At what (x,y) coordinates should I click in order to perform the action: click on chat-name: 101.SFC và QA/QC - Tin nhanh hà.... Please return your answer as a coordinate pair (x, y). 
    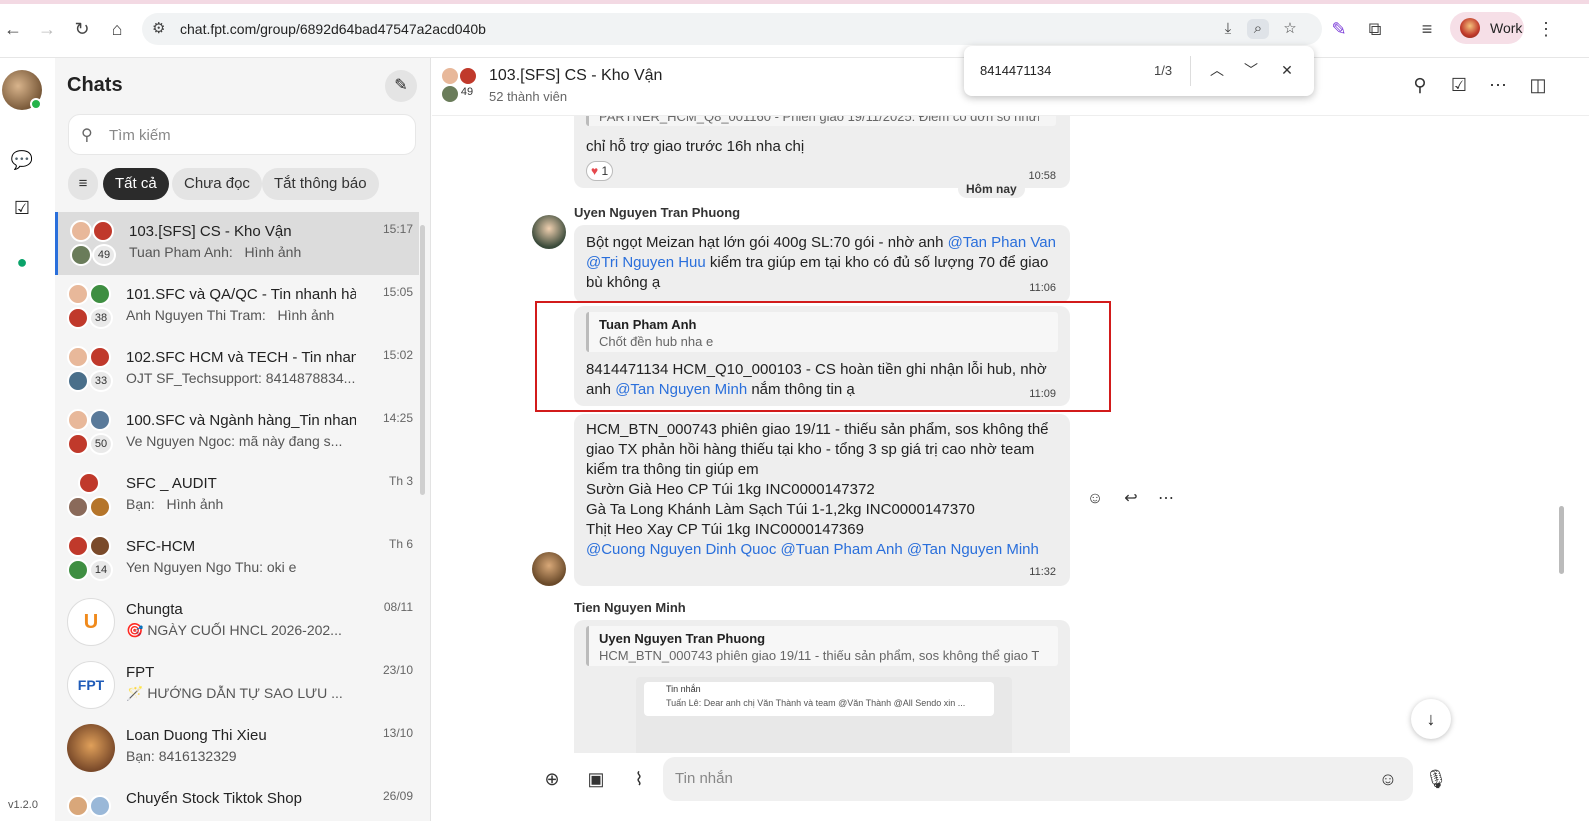
    Looking at the image, I should click on (241, 294).